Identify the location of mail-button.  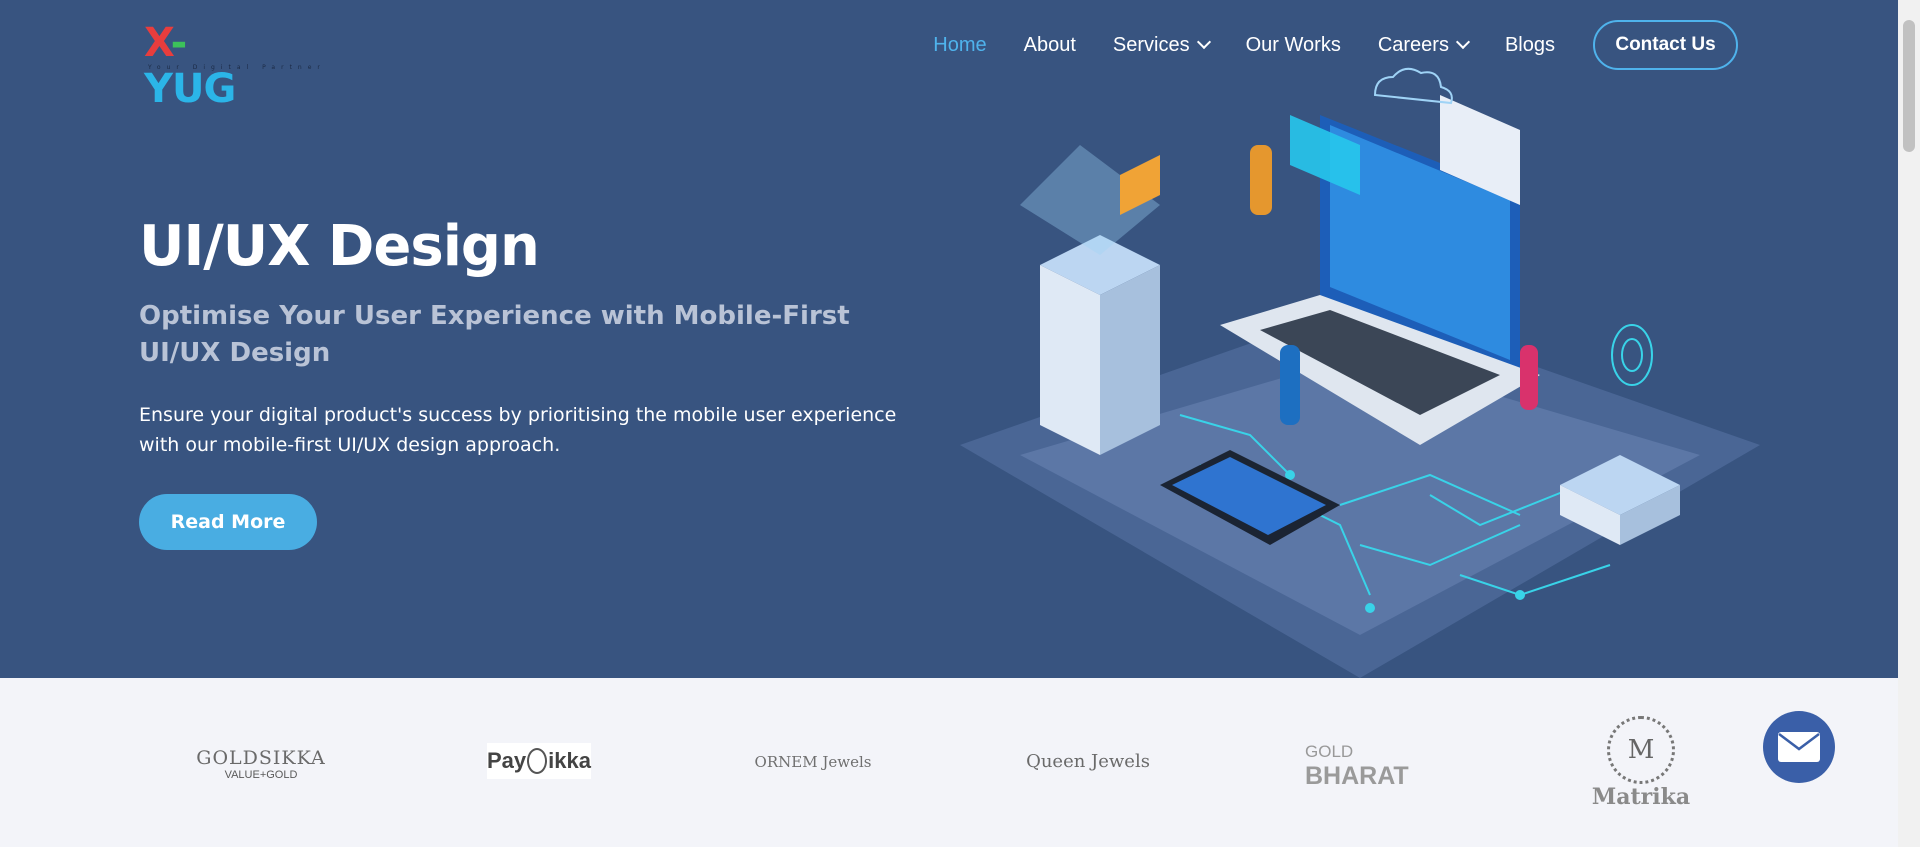
(1799, 747).